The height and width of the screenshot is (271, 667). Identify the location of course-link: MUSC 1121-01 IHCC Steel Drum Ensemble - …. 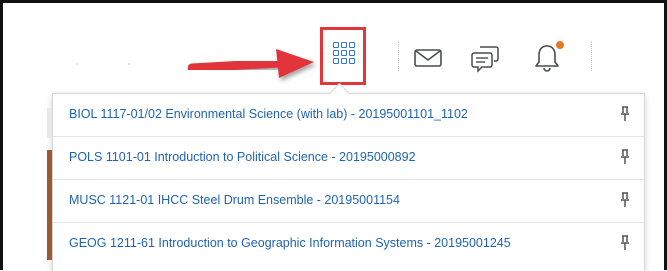
(234, 200).